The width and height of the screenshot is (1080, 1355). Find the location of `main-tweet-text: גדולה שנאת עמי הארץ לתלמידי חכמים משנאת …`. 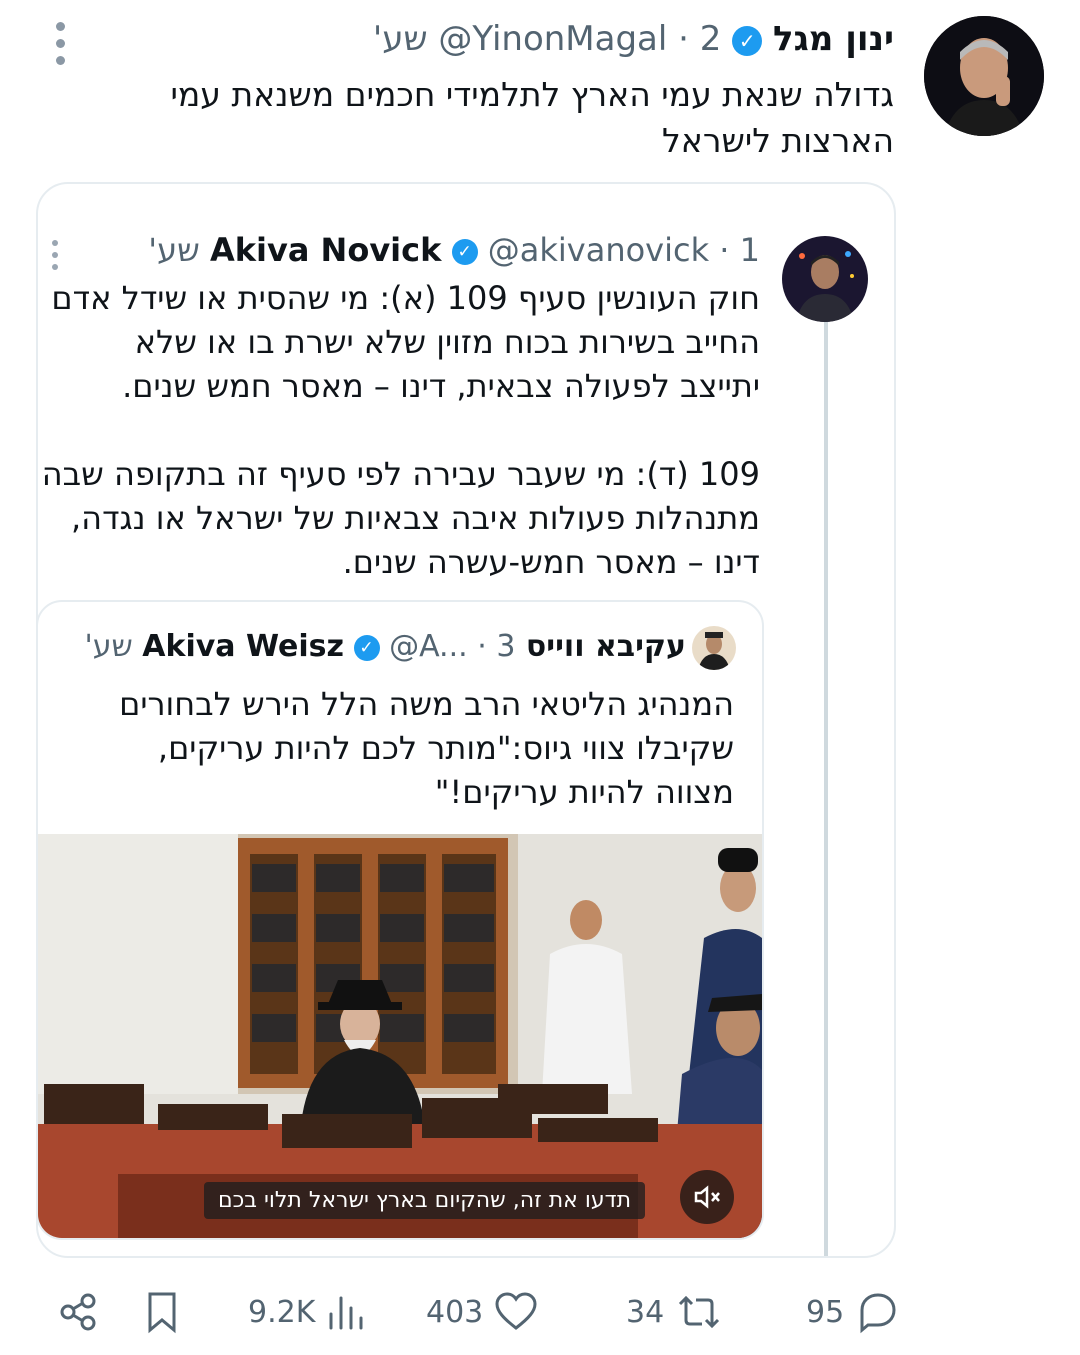

main-tweet-text: גדולה שנאת עמי הארץ לתלמידי חכמים משנאת … is located at coordinates (514, 118).